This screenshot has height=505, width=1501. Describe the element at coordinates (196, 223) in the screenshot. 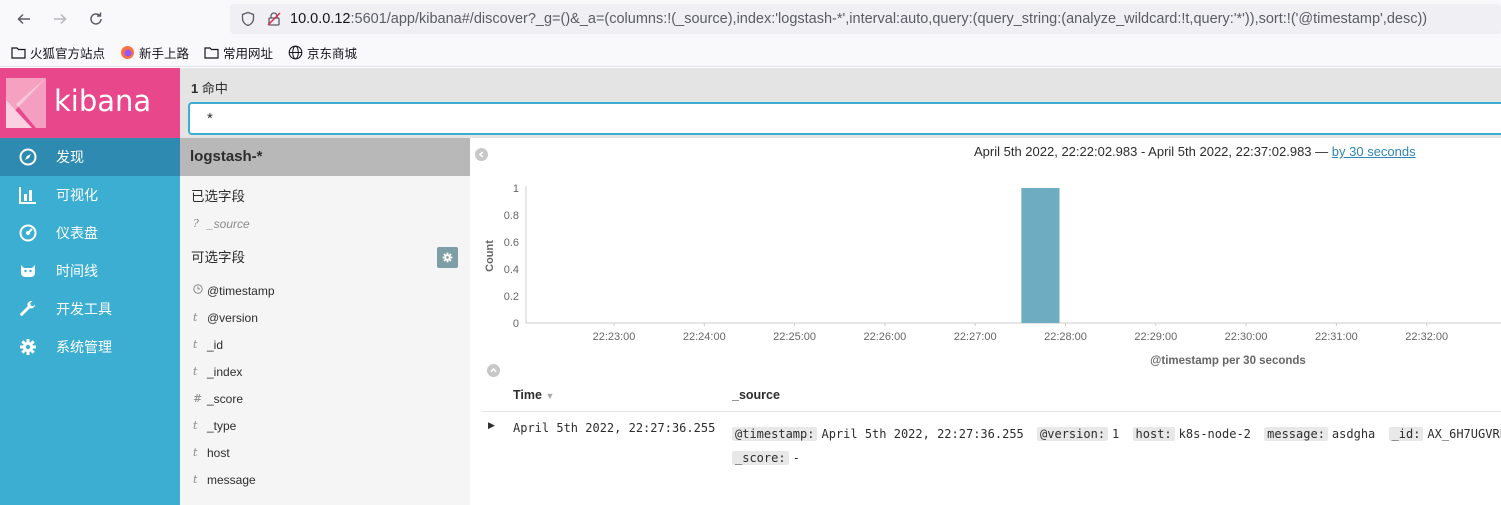

I see `field-type-icon: ?` at that location.